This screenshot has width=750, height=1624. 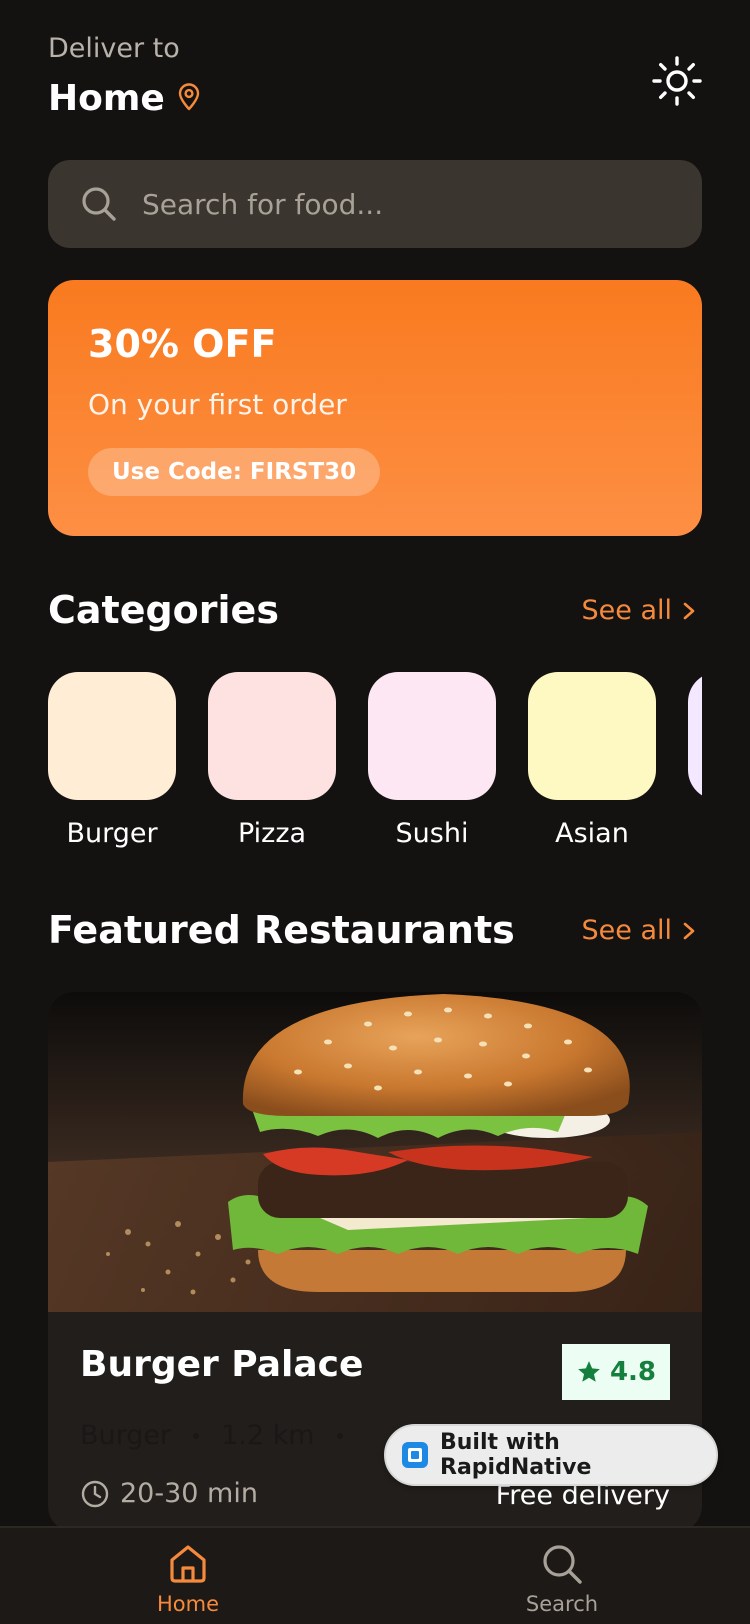 I want to click on categories-title: Categories, so click(x=163, y=610).